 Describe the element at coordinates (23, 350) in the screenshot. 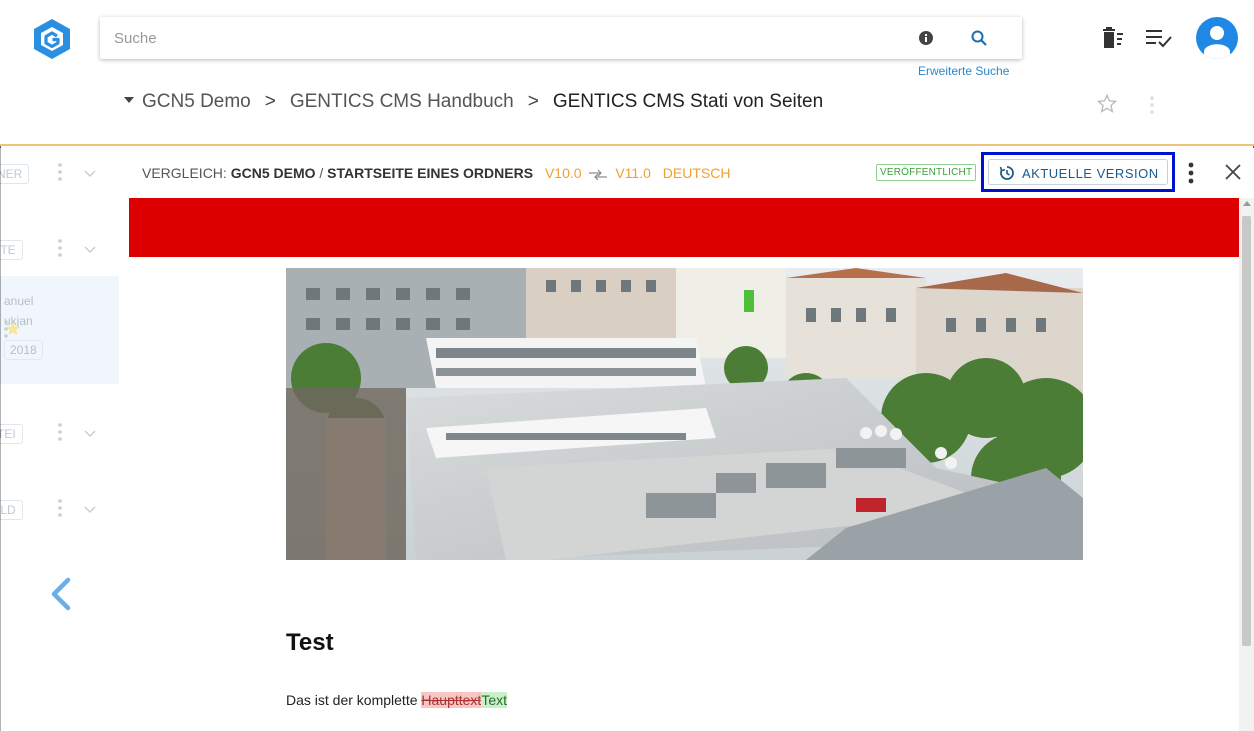

I see `item-date: 2018` at that location.